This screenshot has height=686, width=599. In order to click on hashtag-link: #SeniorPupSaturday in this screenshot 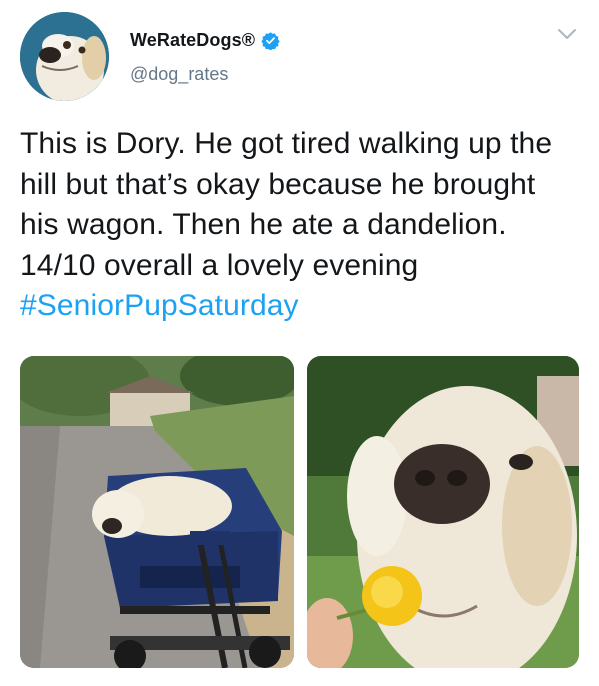, I will do `click(159, 305)`.